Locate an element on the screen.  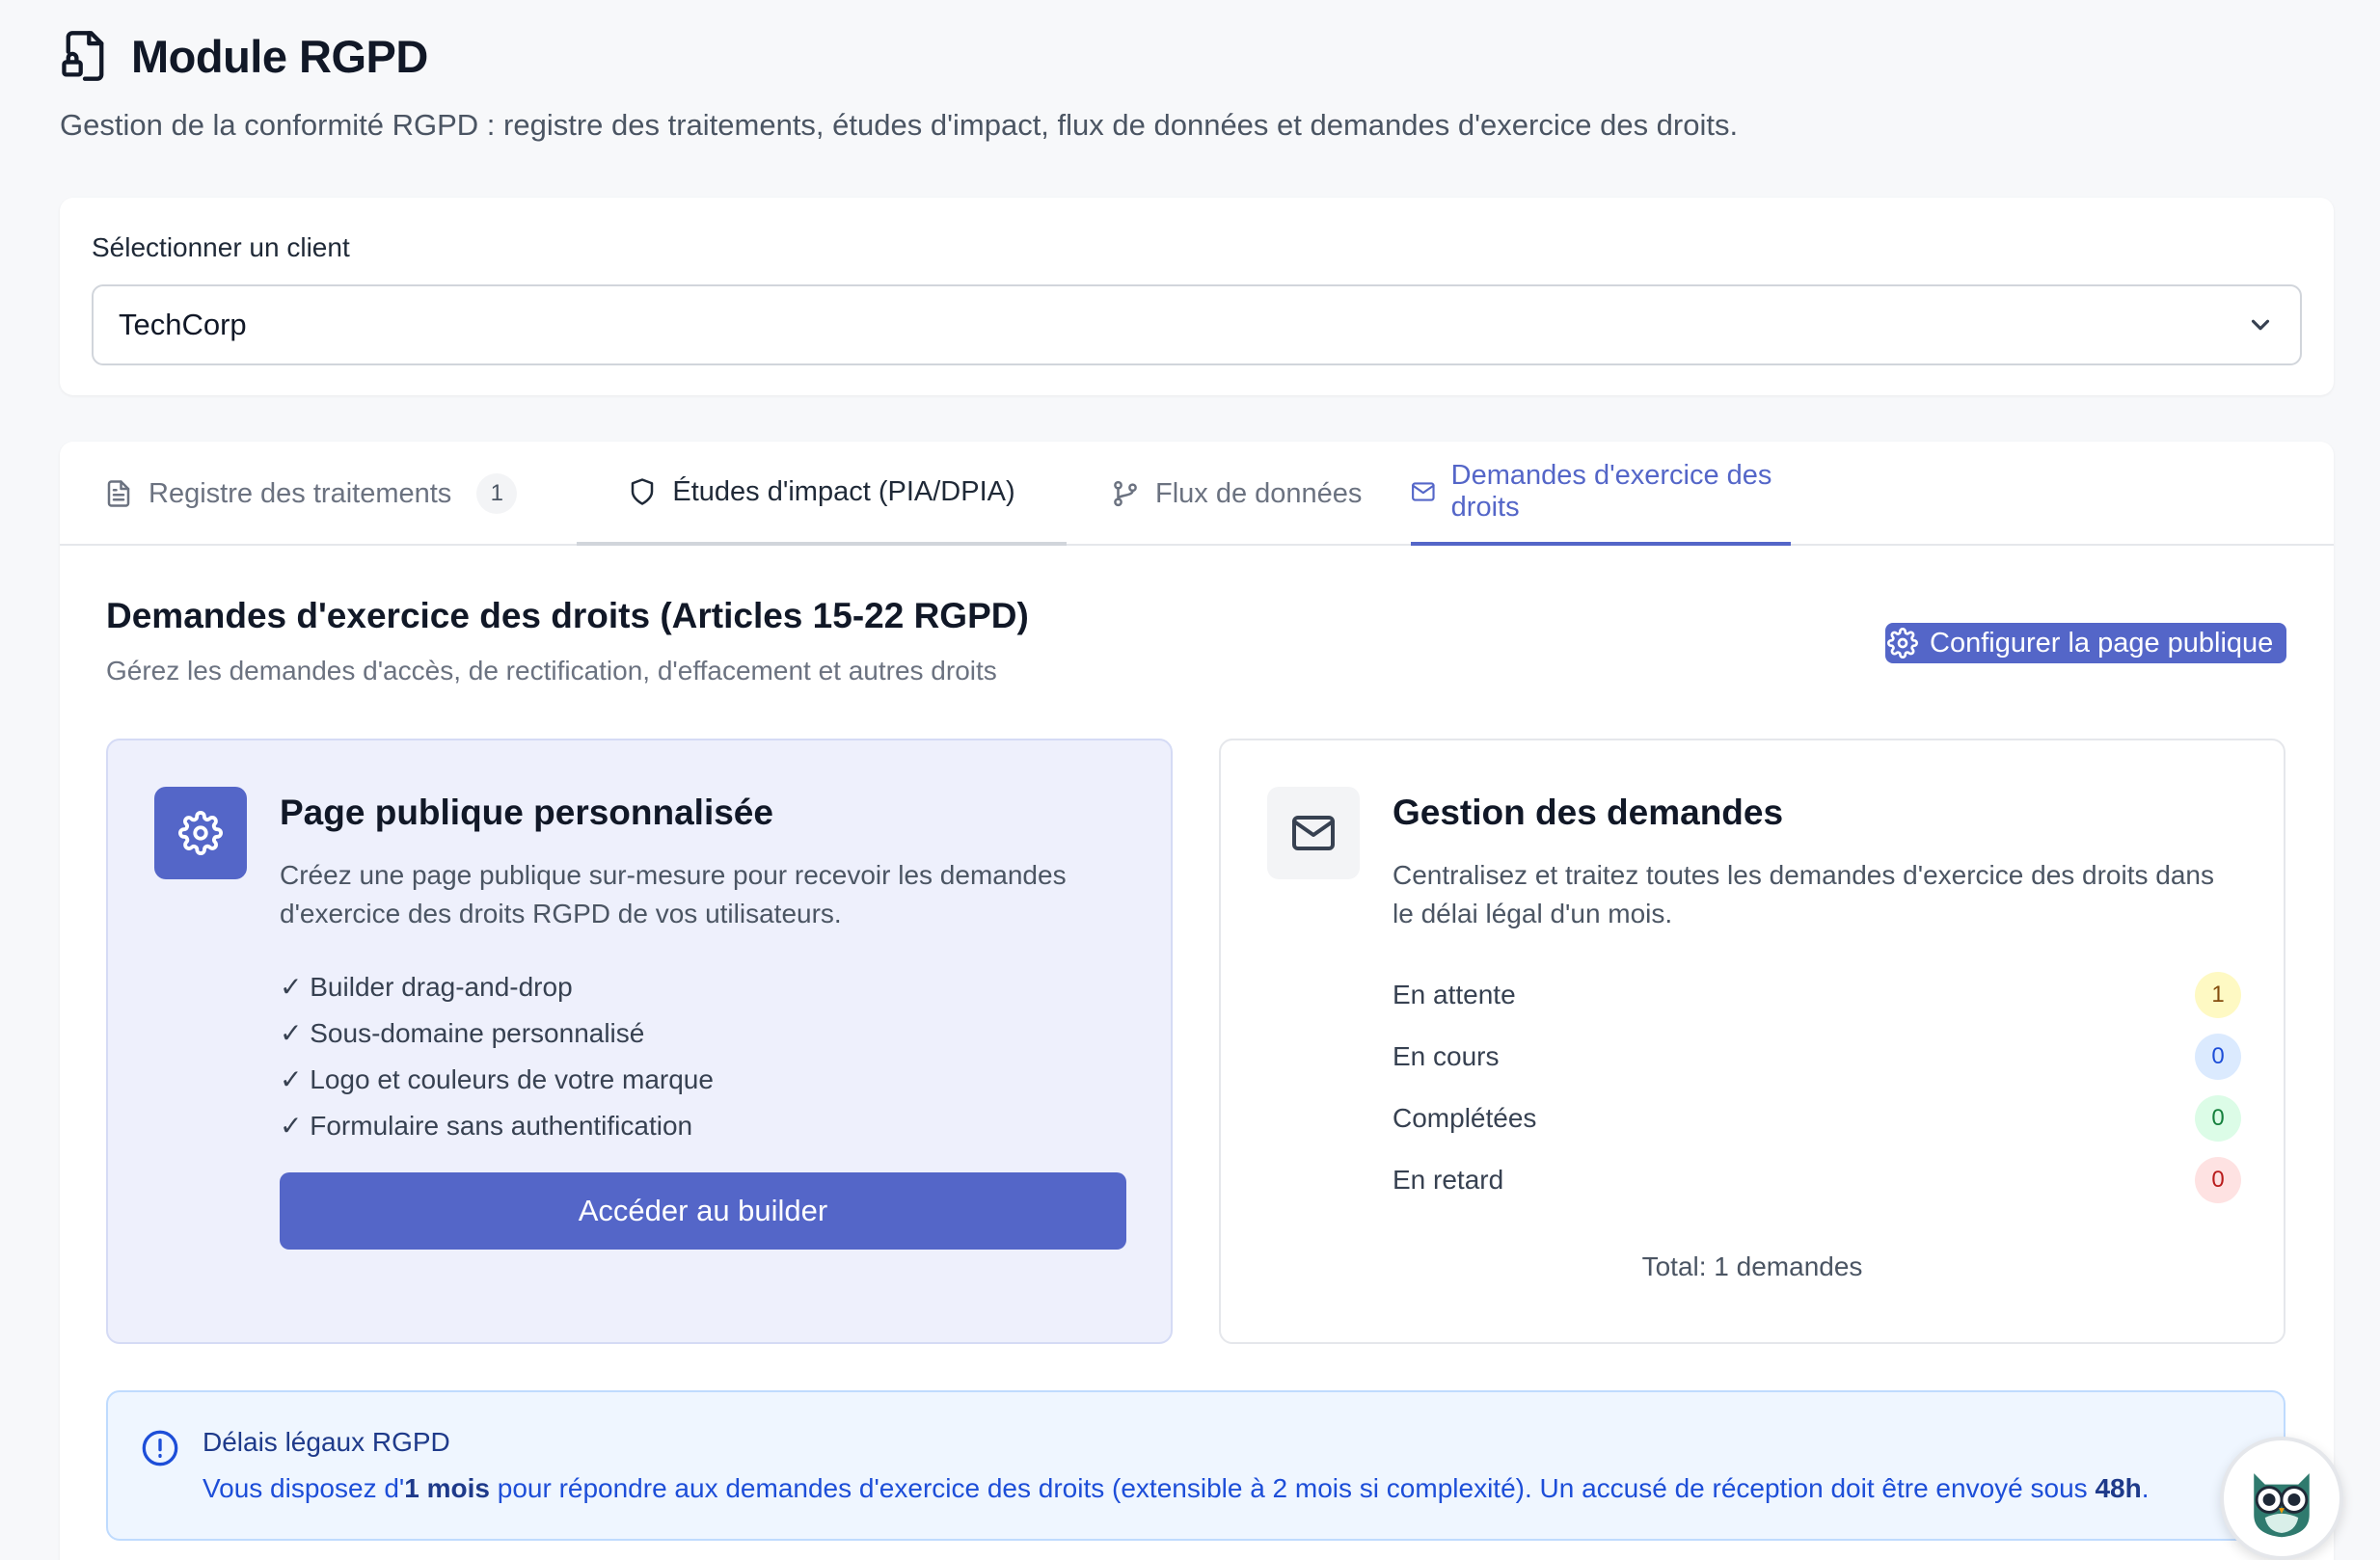
stat-label: Complétées is located at coordinates (1465, 1118).